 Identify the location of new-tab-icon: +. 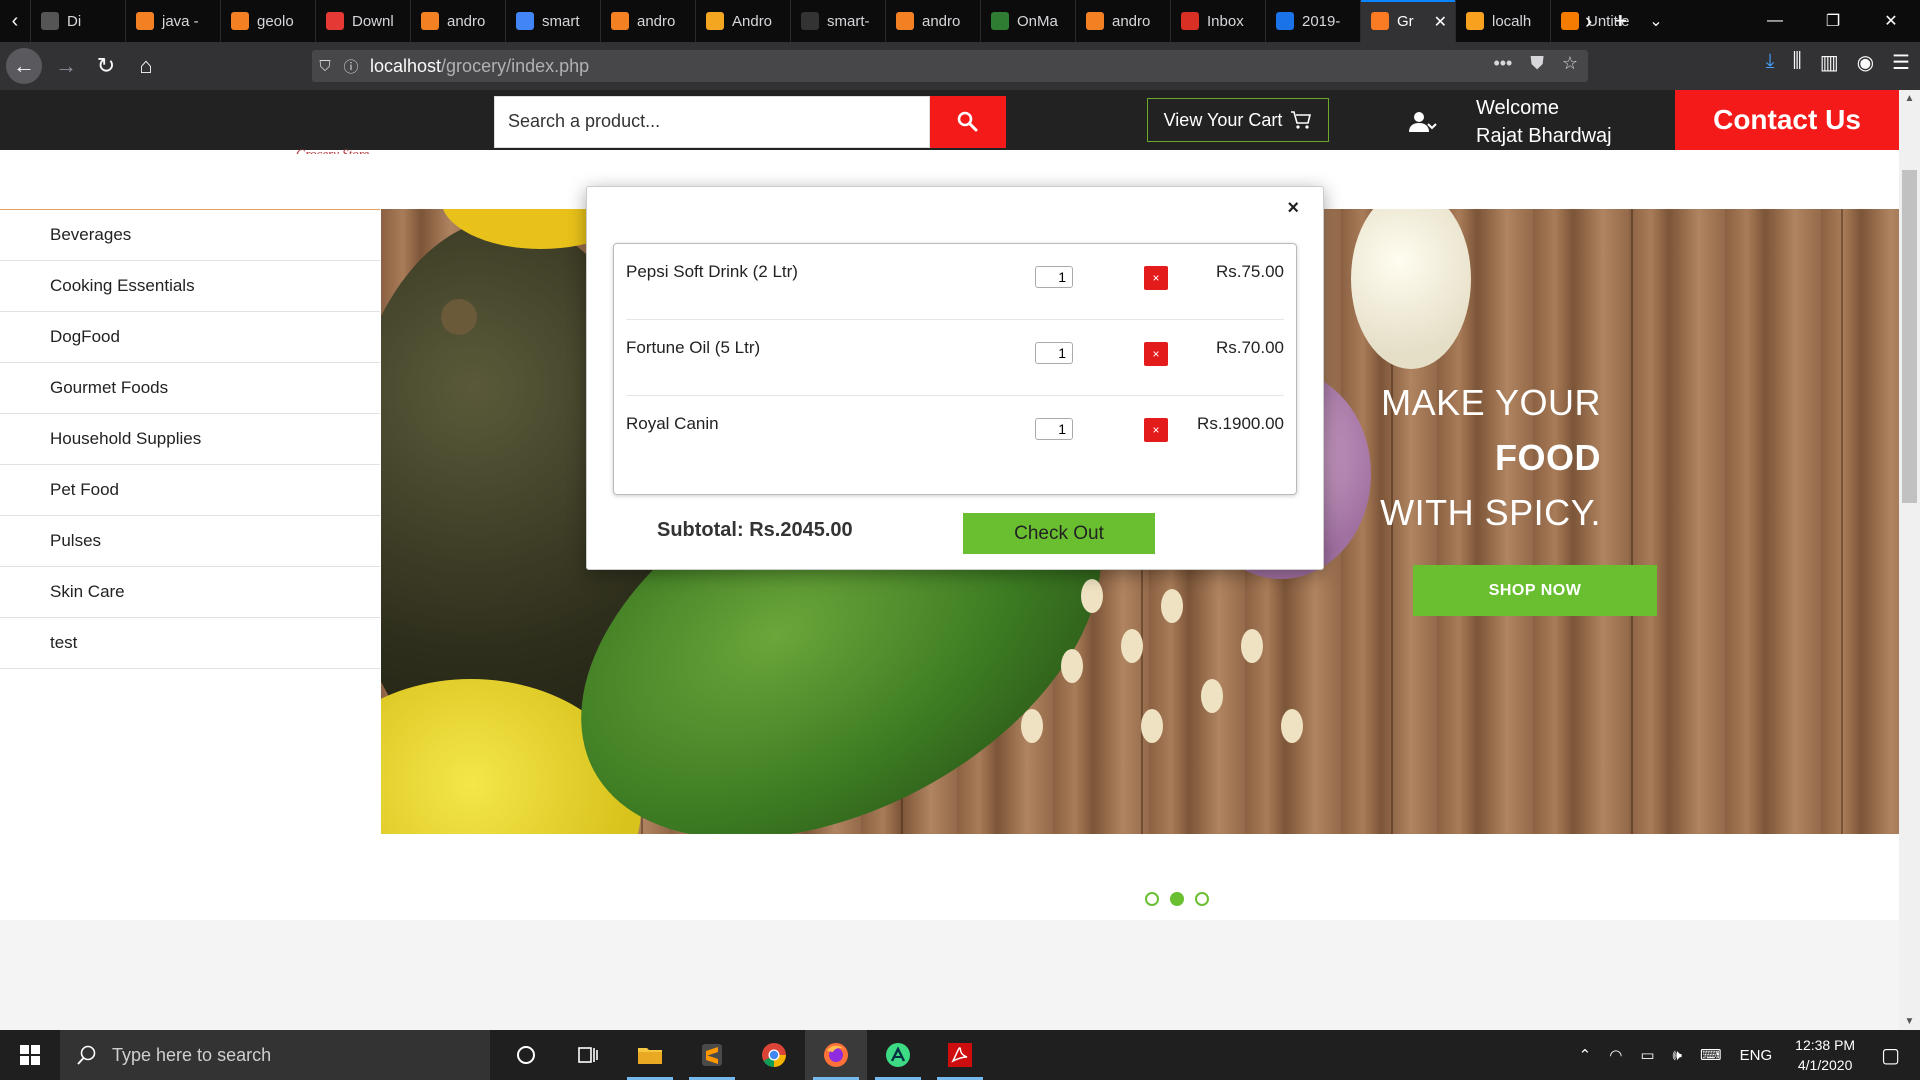
(1620, 21).